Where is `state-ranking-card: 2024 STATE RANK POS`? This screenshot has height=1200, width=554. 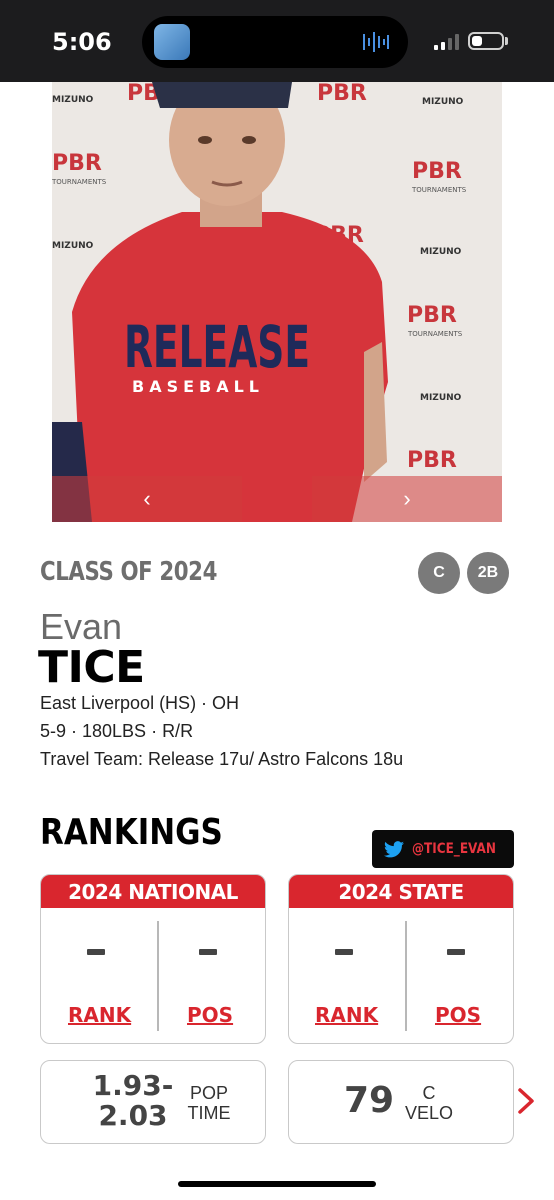
state-ranking-card: 2024 STATE RANK POS is located at coordinates (401, 959).